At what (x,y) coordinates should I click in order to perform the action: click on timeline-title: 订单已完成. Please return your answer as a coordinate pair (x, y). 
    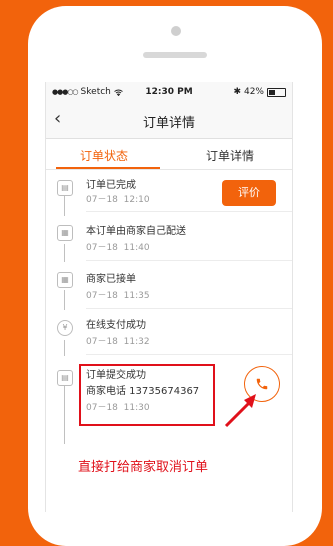
    Looking at the image, I should click on (111, 185).